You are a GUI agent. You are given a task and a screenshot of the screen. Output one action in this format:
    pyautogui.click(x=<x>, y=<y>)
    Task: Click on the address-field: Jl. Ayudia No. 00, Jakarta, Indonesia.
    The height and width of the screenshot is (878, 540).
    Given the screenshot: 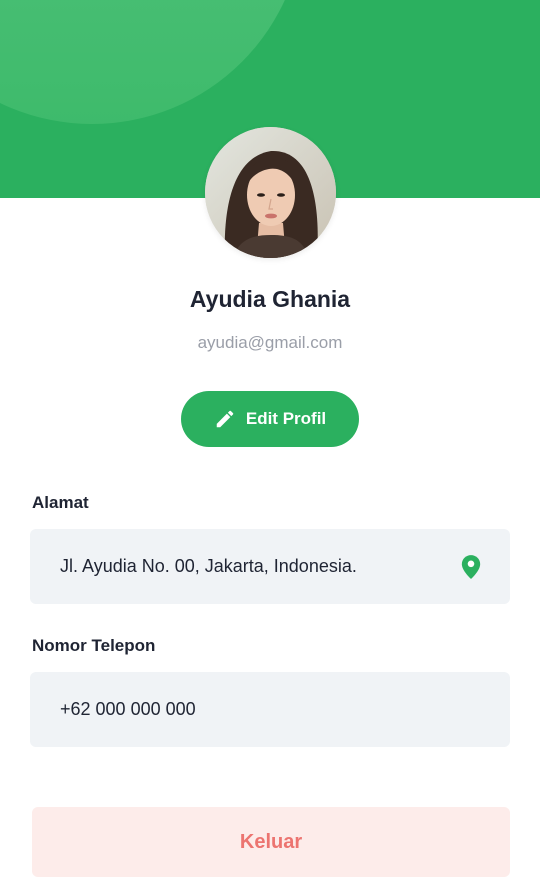 What is the action you would take?
    pyautogui.click(x=270, y=566)
    